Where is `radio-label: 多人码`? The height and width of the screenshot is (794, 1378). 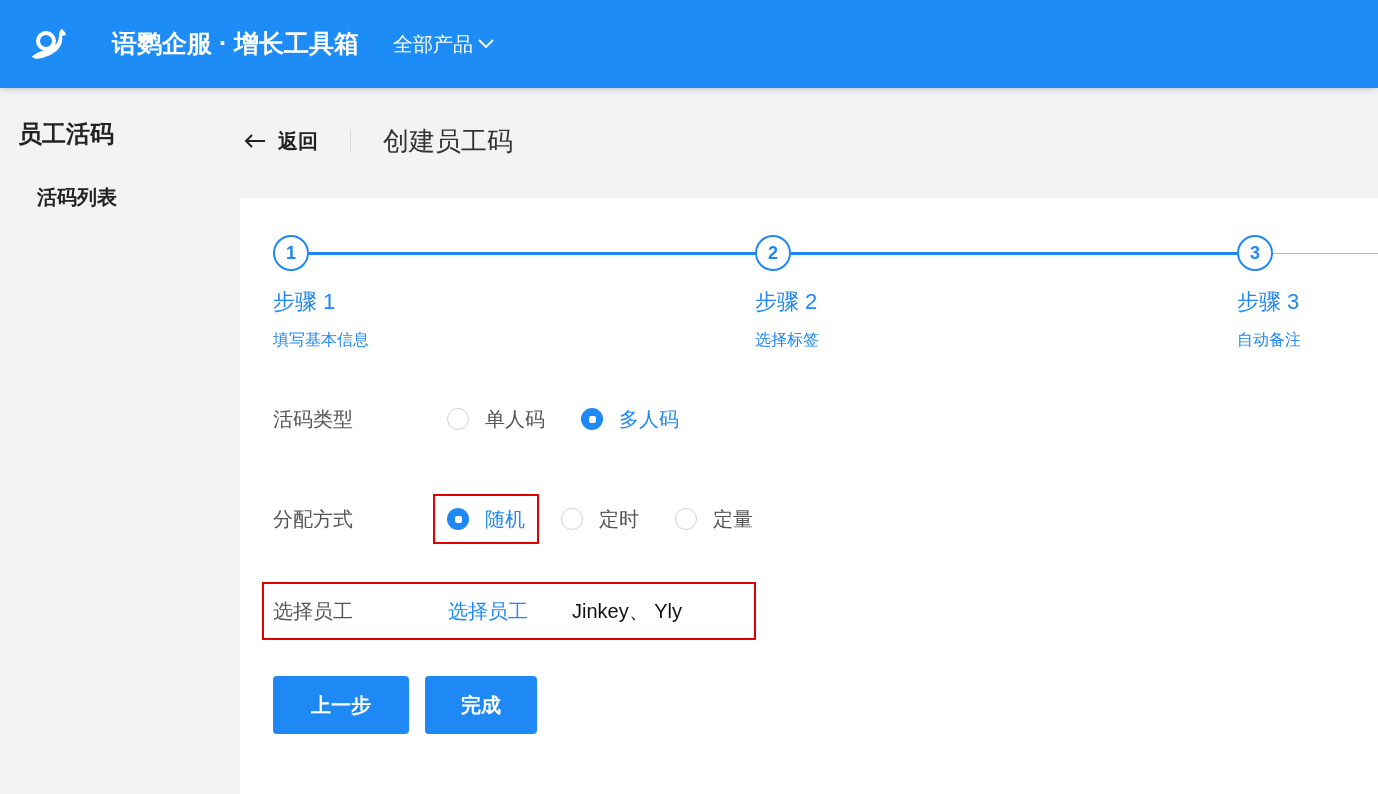 radio-label: 多人码 is located at coordinates (649, 419).